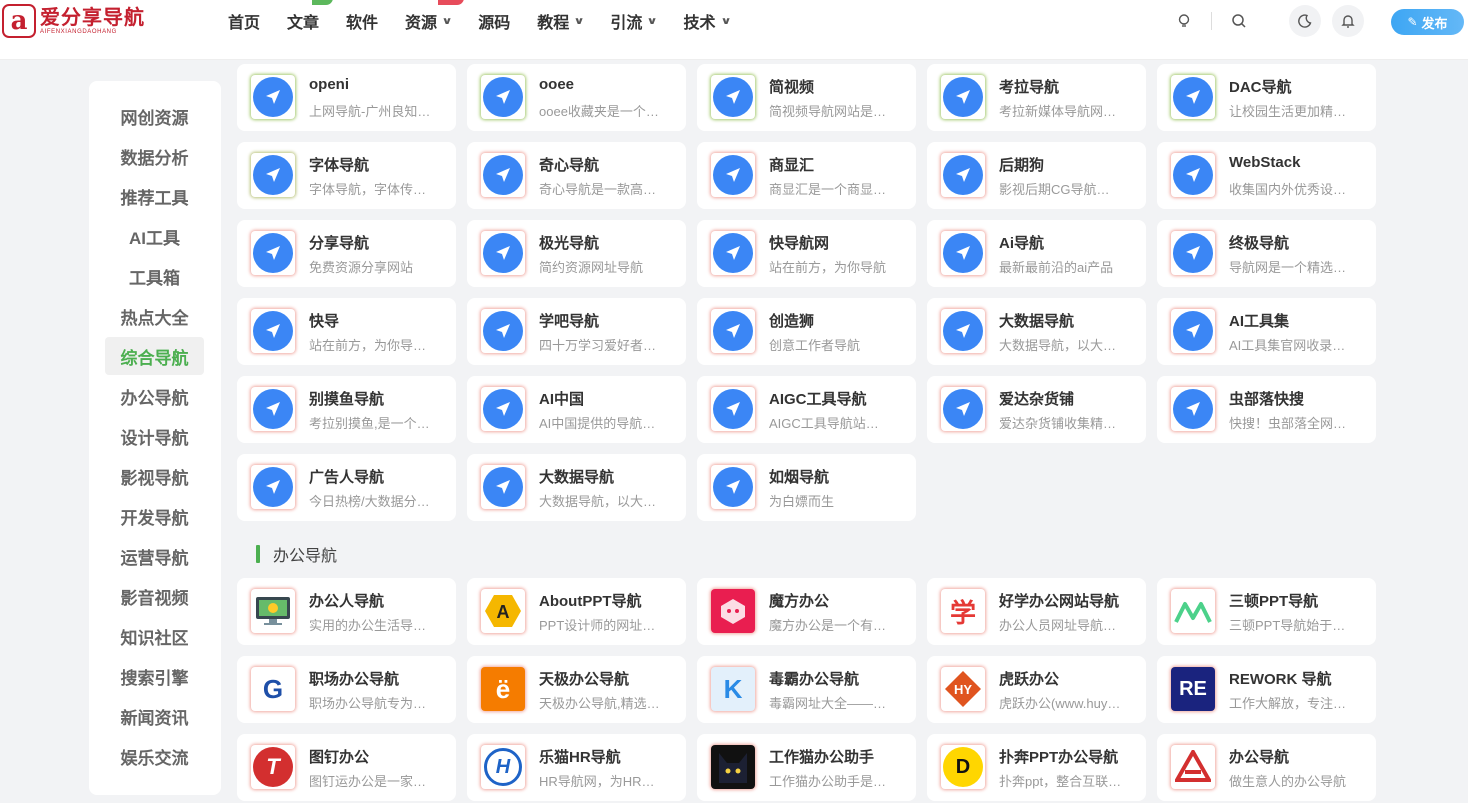 Image resolution: width=1468 pixels, height=803 pixels. Describe the element at coordinates (963, 689) in the screenshot. I see `svg-text: HY` at that location.